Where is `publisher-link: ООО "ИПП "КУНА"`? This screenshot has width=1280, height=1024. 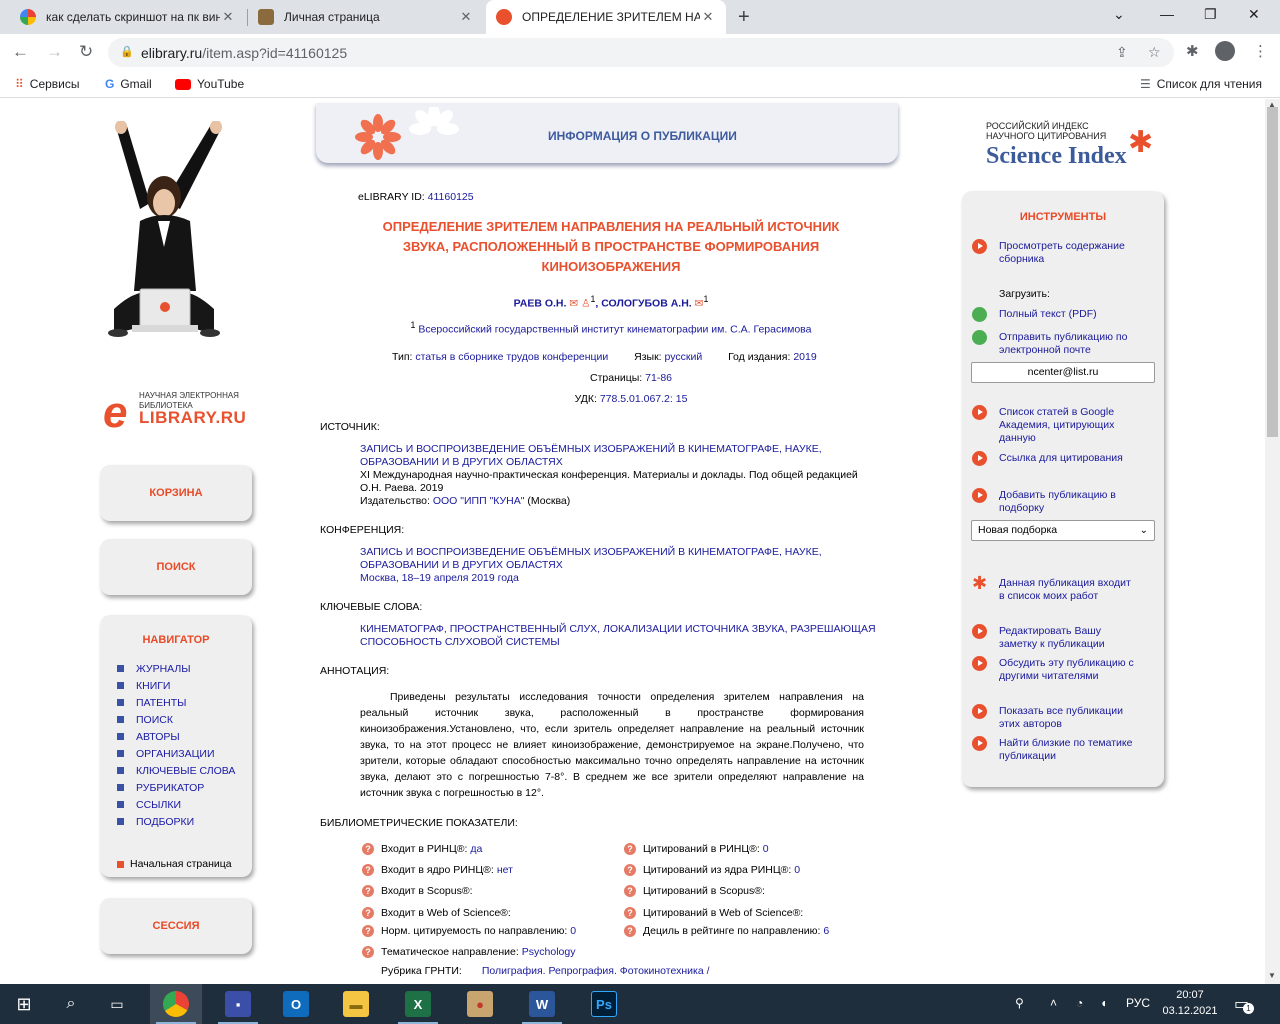 publisher-link: ООО "ИПП "КУНА" is located at coordinates (479, 501).